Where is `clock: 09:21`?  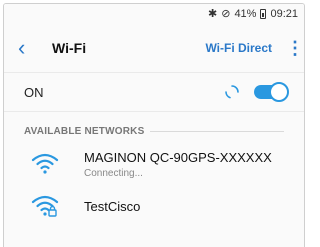
clock: 09:21 is located at coordinates (284, 14).